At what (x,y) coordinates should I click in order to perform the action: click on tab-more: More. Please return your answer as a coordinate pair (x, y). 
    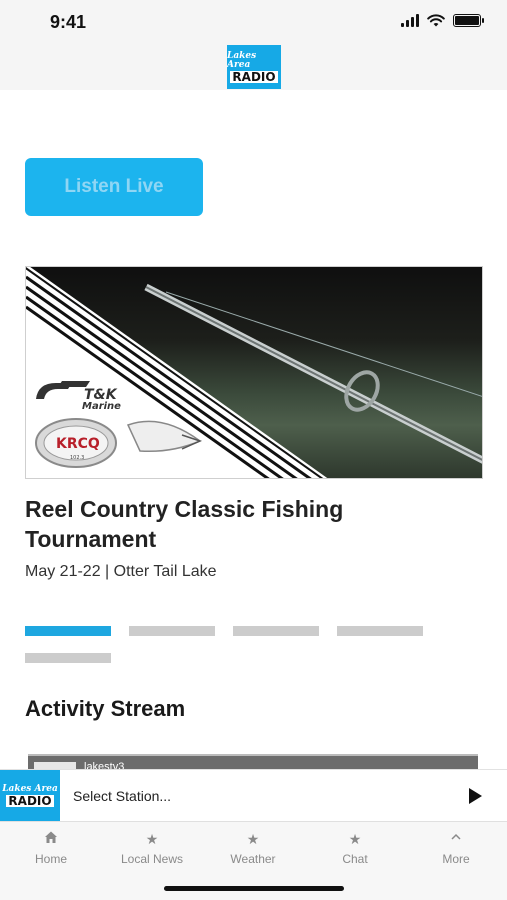
    Looking at the image, I should click on (456, 848).